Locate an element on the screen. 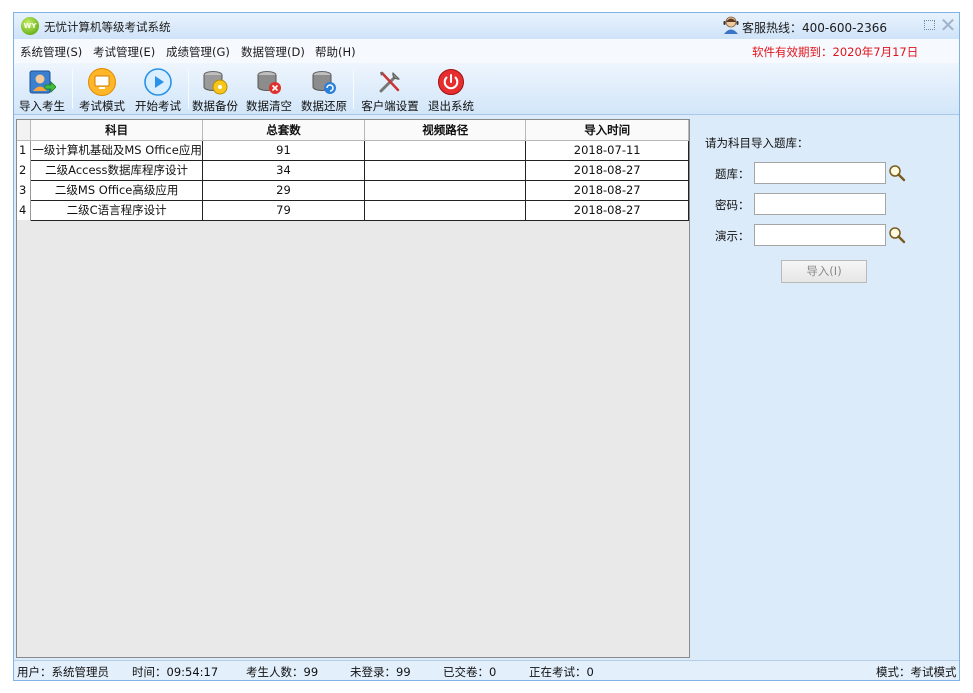  table-row: 1 一级计算机基础及MS Office应用 91 2018-07-11 is located at coordinates (353, 150).